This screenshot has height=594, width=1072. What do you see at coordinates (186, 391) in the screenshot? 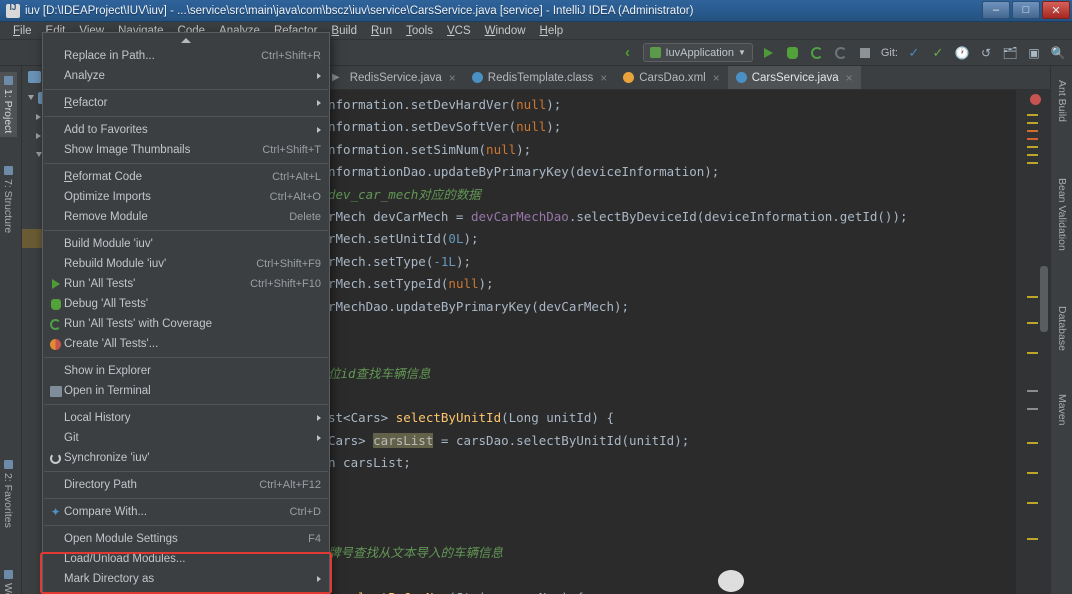
I see `menu-item-openinterminal: Open in Terminal` at bounding box center [186, 391].